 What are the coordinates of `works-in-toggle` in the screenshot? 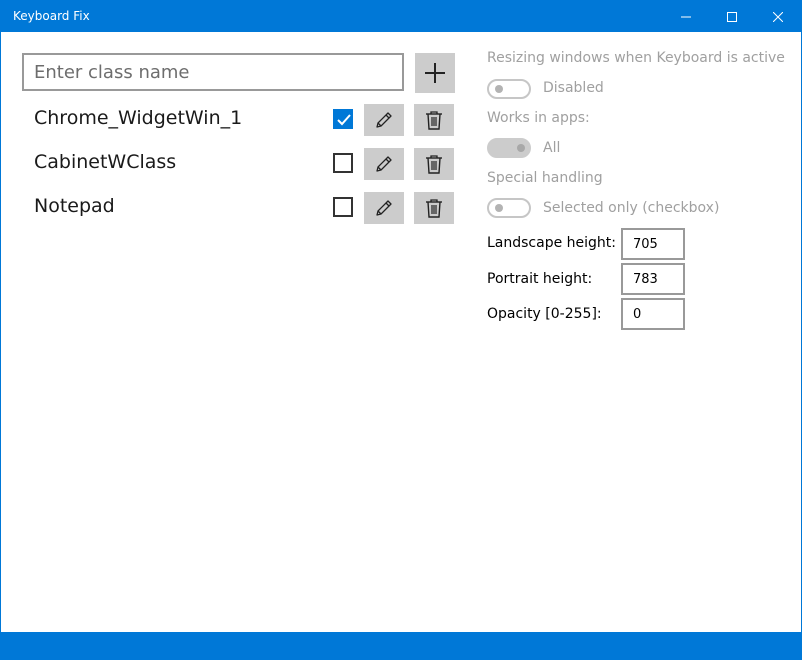 It's located at (509, 148).